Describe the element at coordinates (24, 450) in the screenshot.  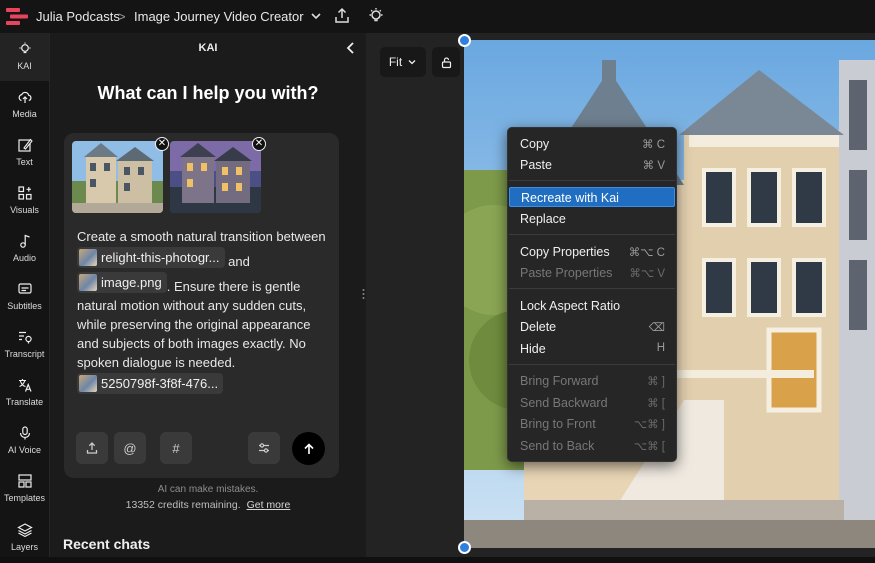
I see `rail-label: AI Voice` at that location.